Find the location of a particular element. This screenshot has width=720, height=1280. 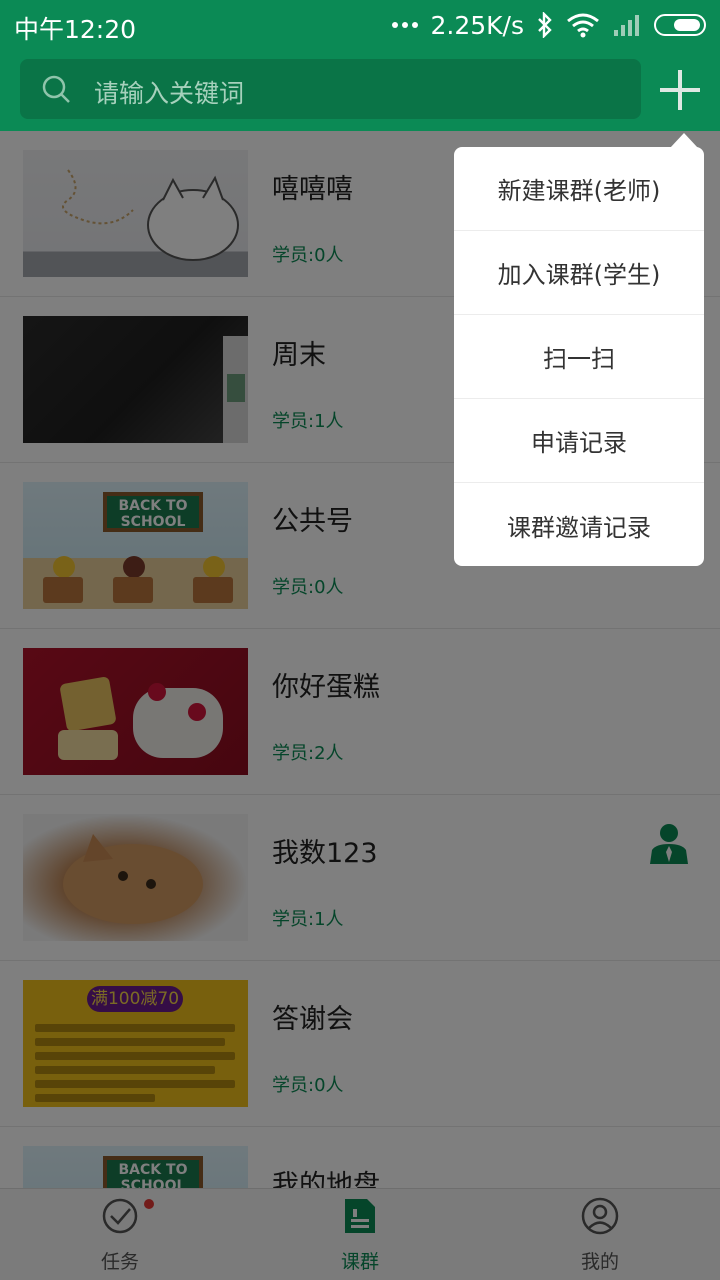

status-time: 中午12:20 is located at coordinates (75, 29).